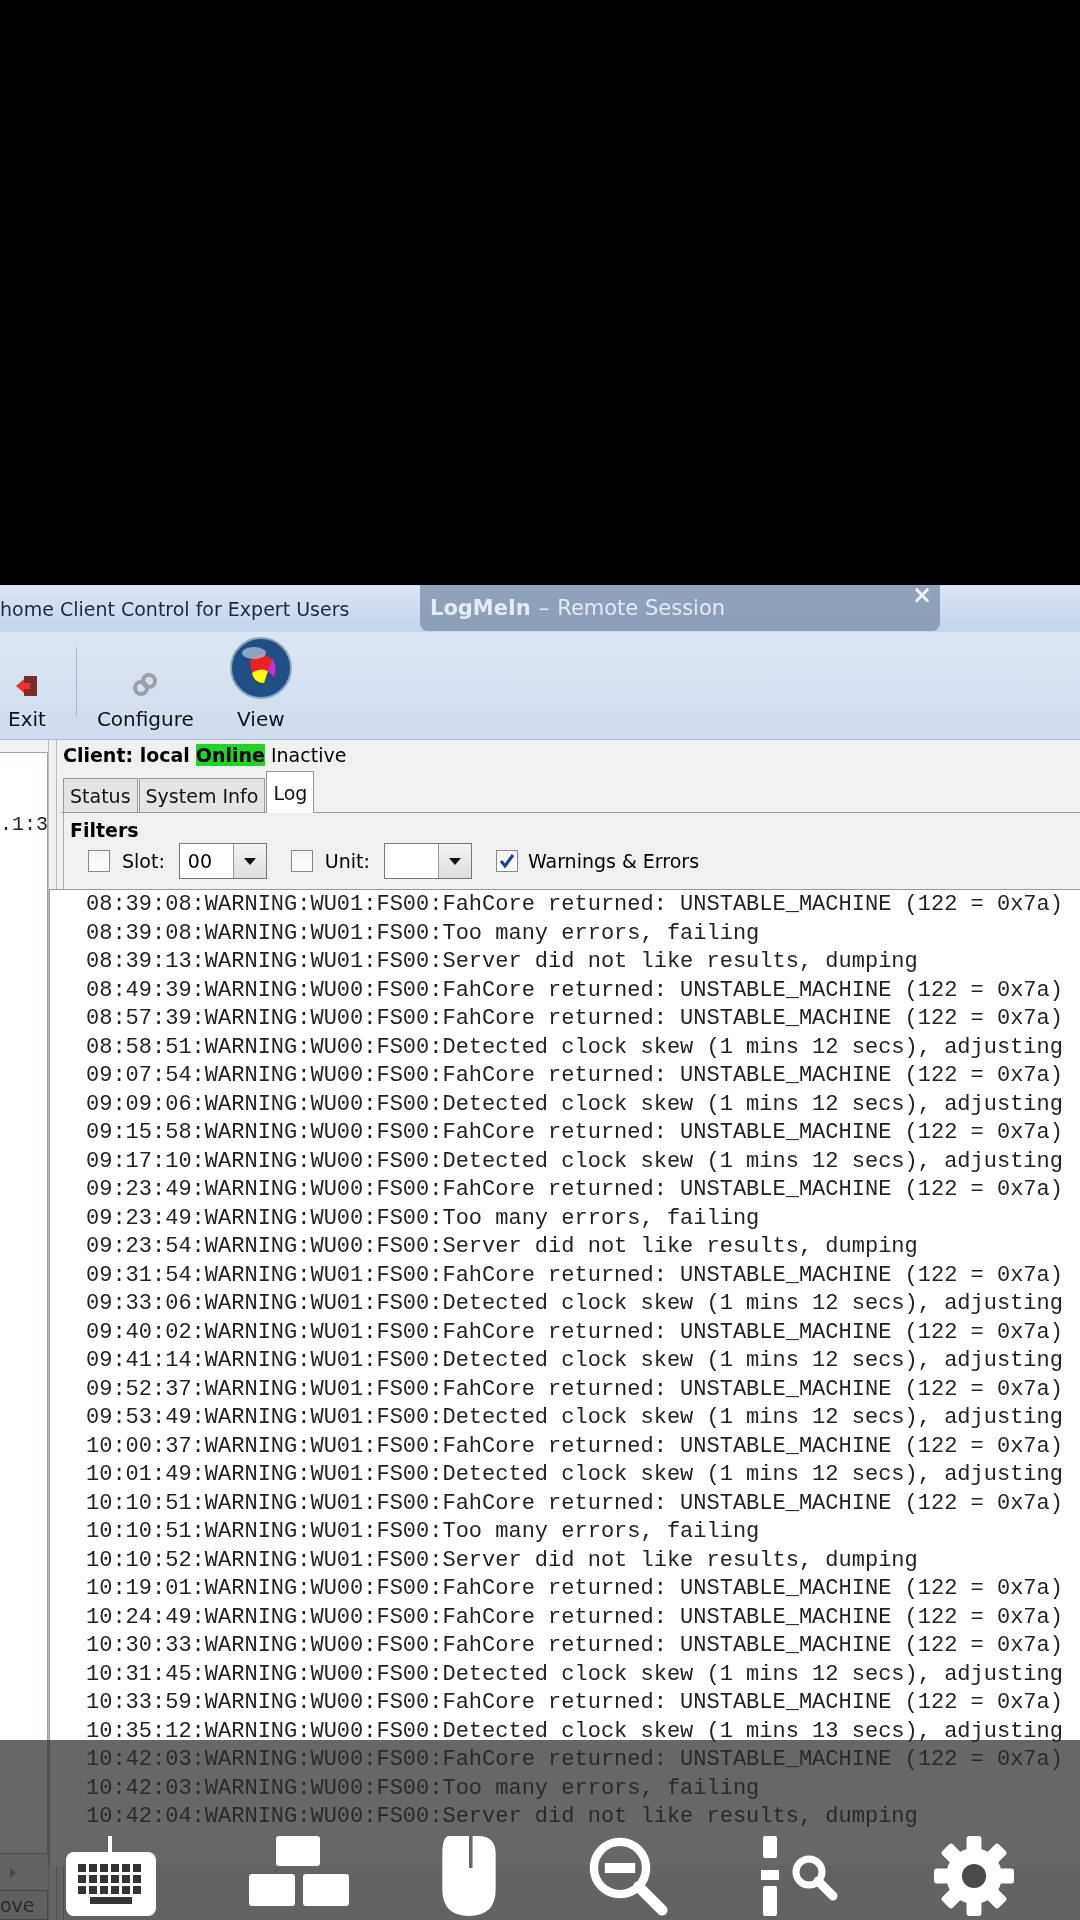 The height and width of the screenshot is (1920, 1080). Describe the element at coordinates (145, 685) in the screenshot. I see `chain-link-icon` at that location.